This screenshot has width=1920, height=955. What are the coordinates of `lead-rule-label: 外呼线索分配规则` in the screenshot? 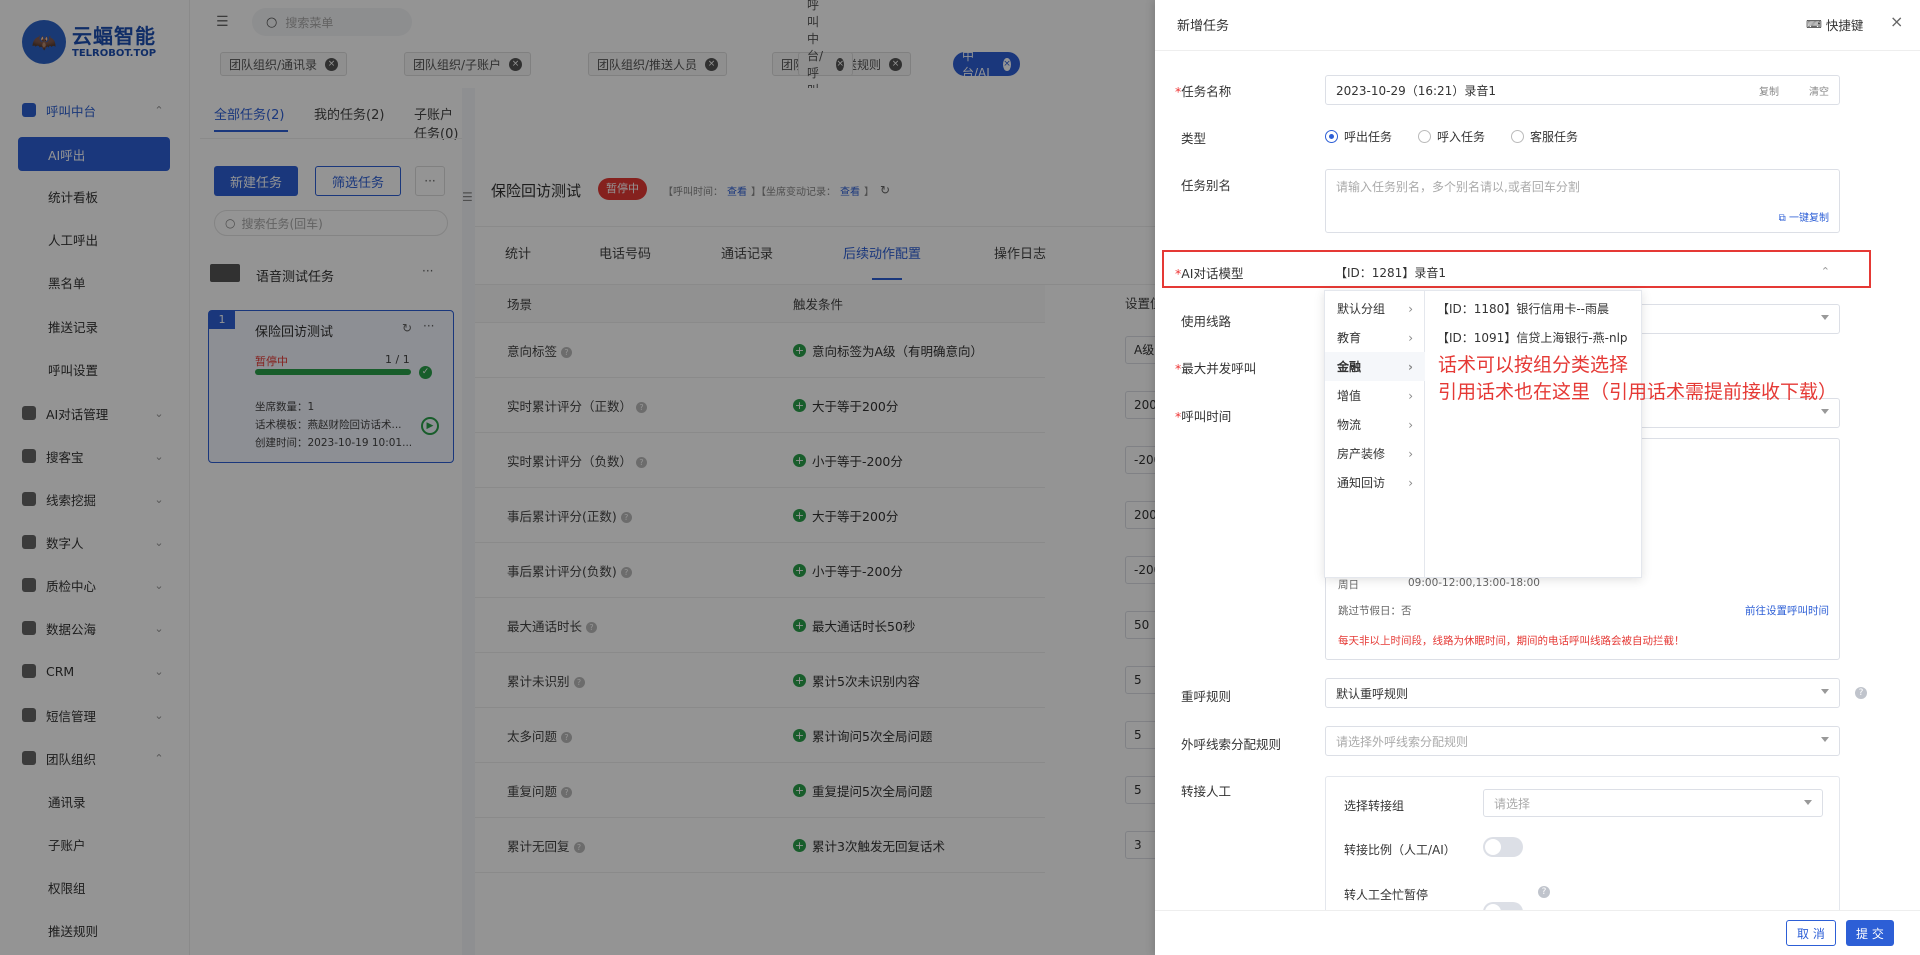 It's located at (1231, 744).